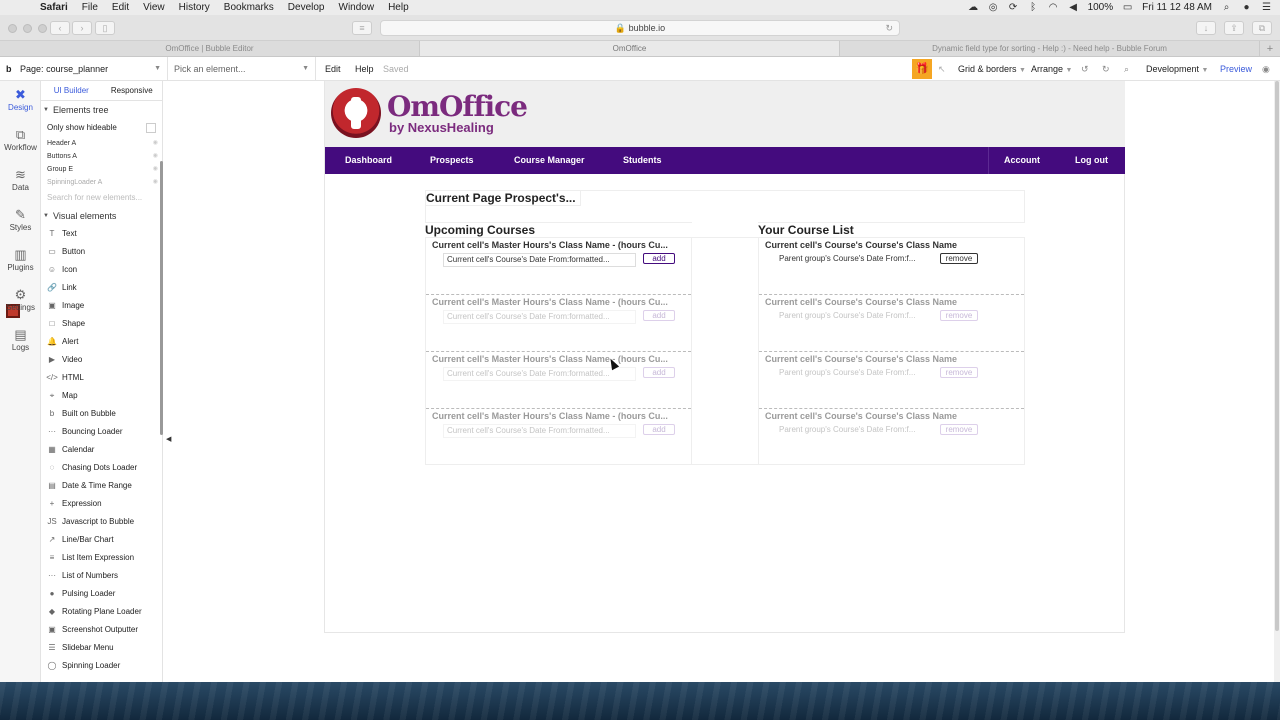 The height and width of the screenshot is (720, 1280). I want to click on battery-percent: 100%, so click(1101, 7).